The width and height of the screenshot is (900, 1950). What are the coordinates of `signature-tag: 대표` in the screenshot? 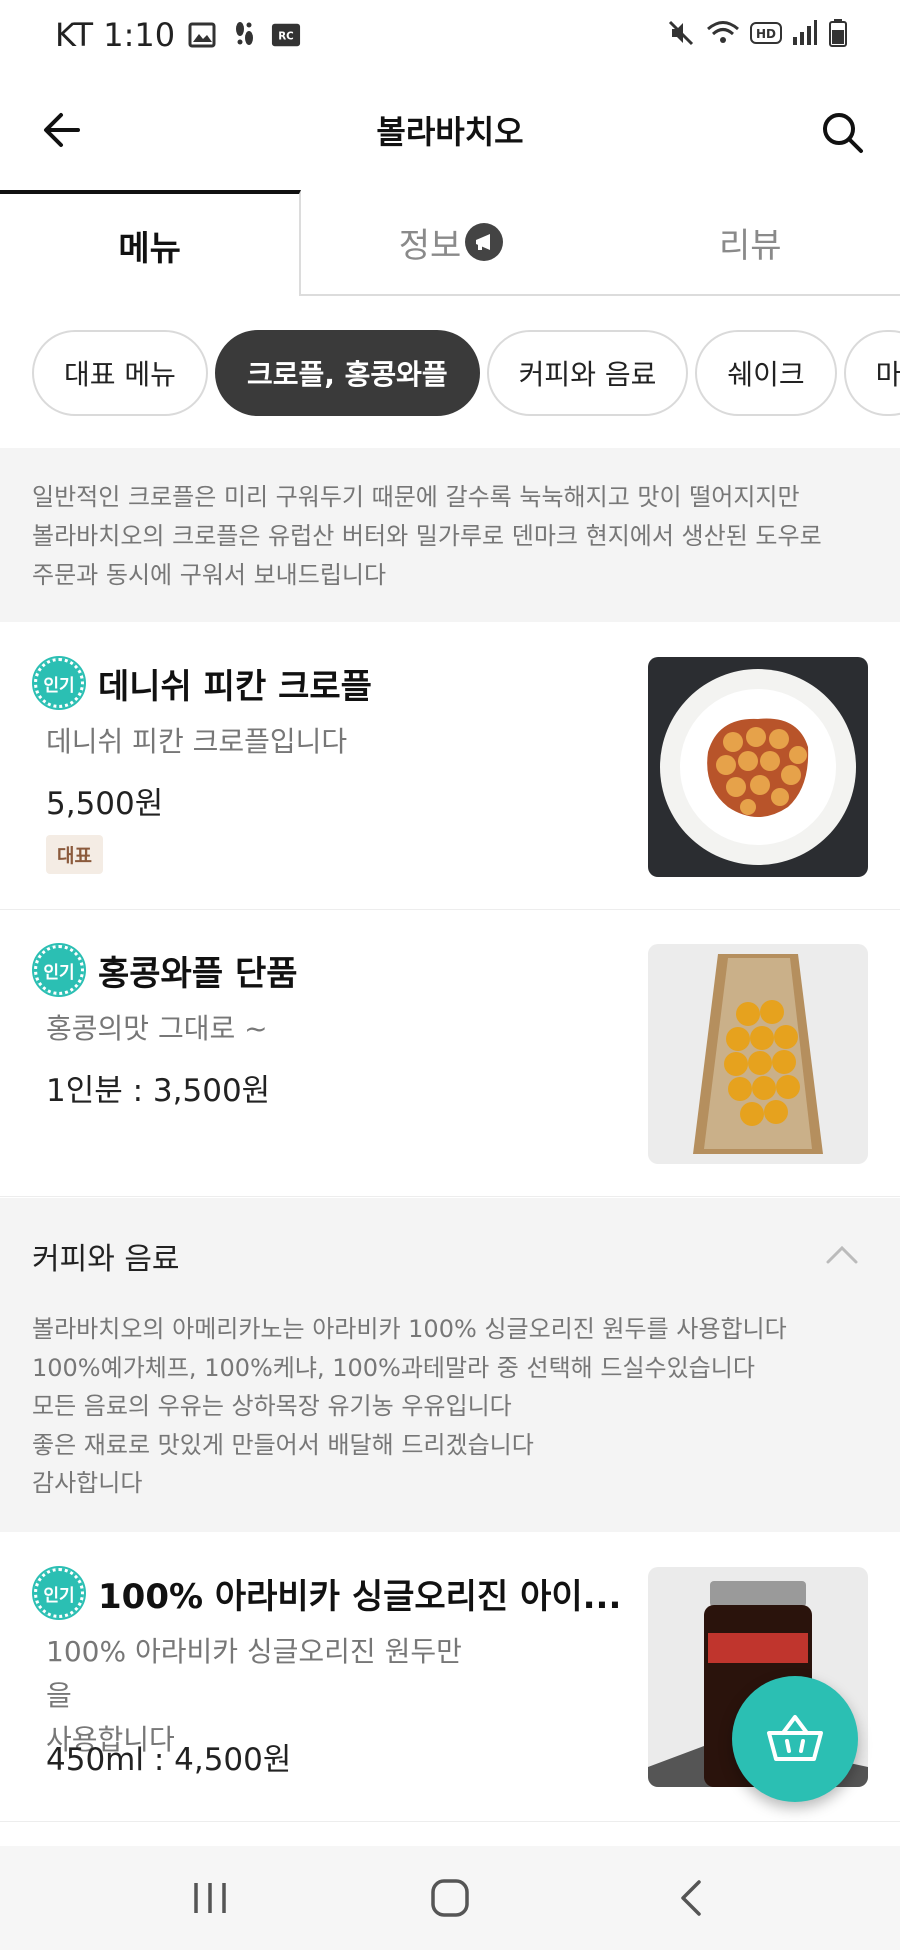 It's located at (74, 854).